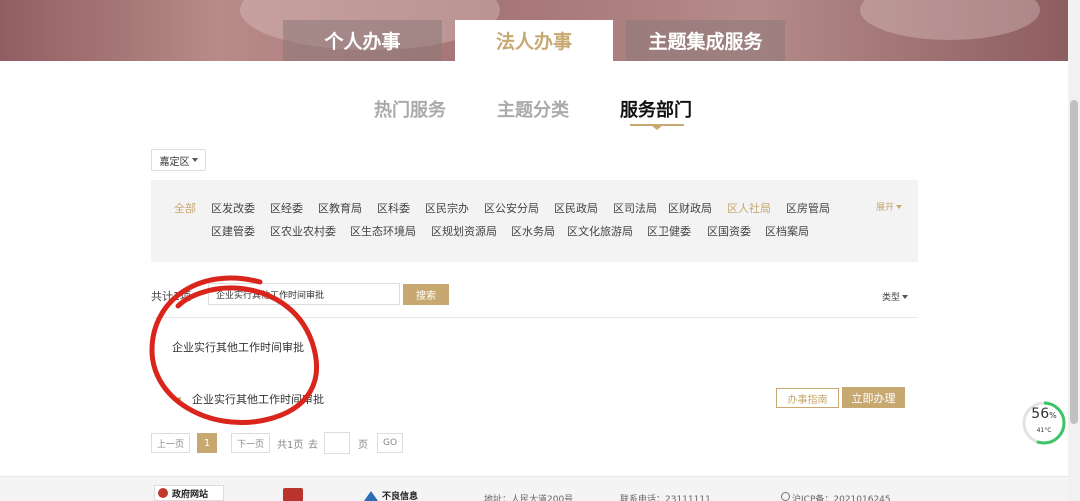 Image resolution: width=1080 pixels, height=501 pixels. I want to click on tab-theme-services: 主题集成服务, so click(705, 40).